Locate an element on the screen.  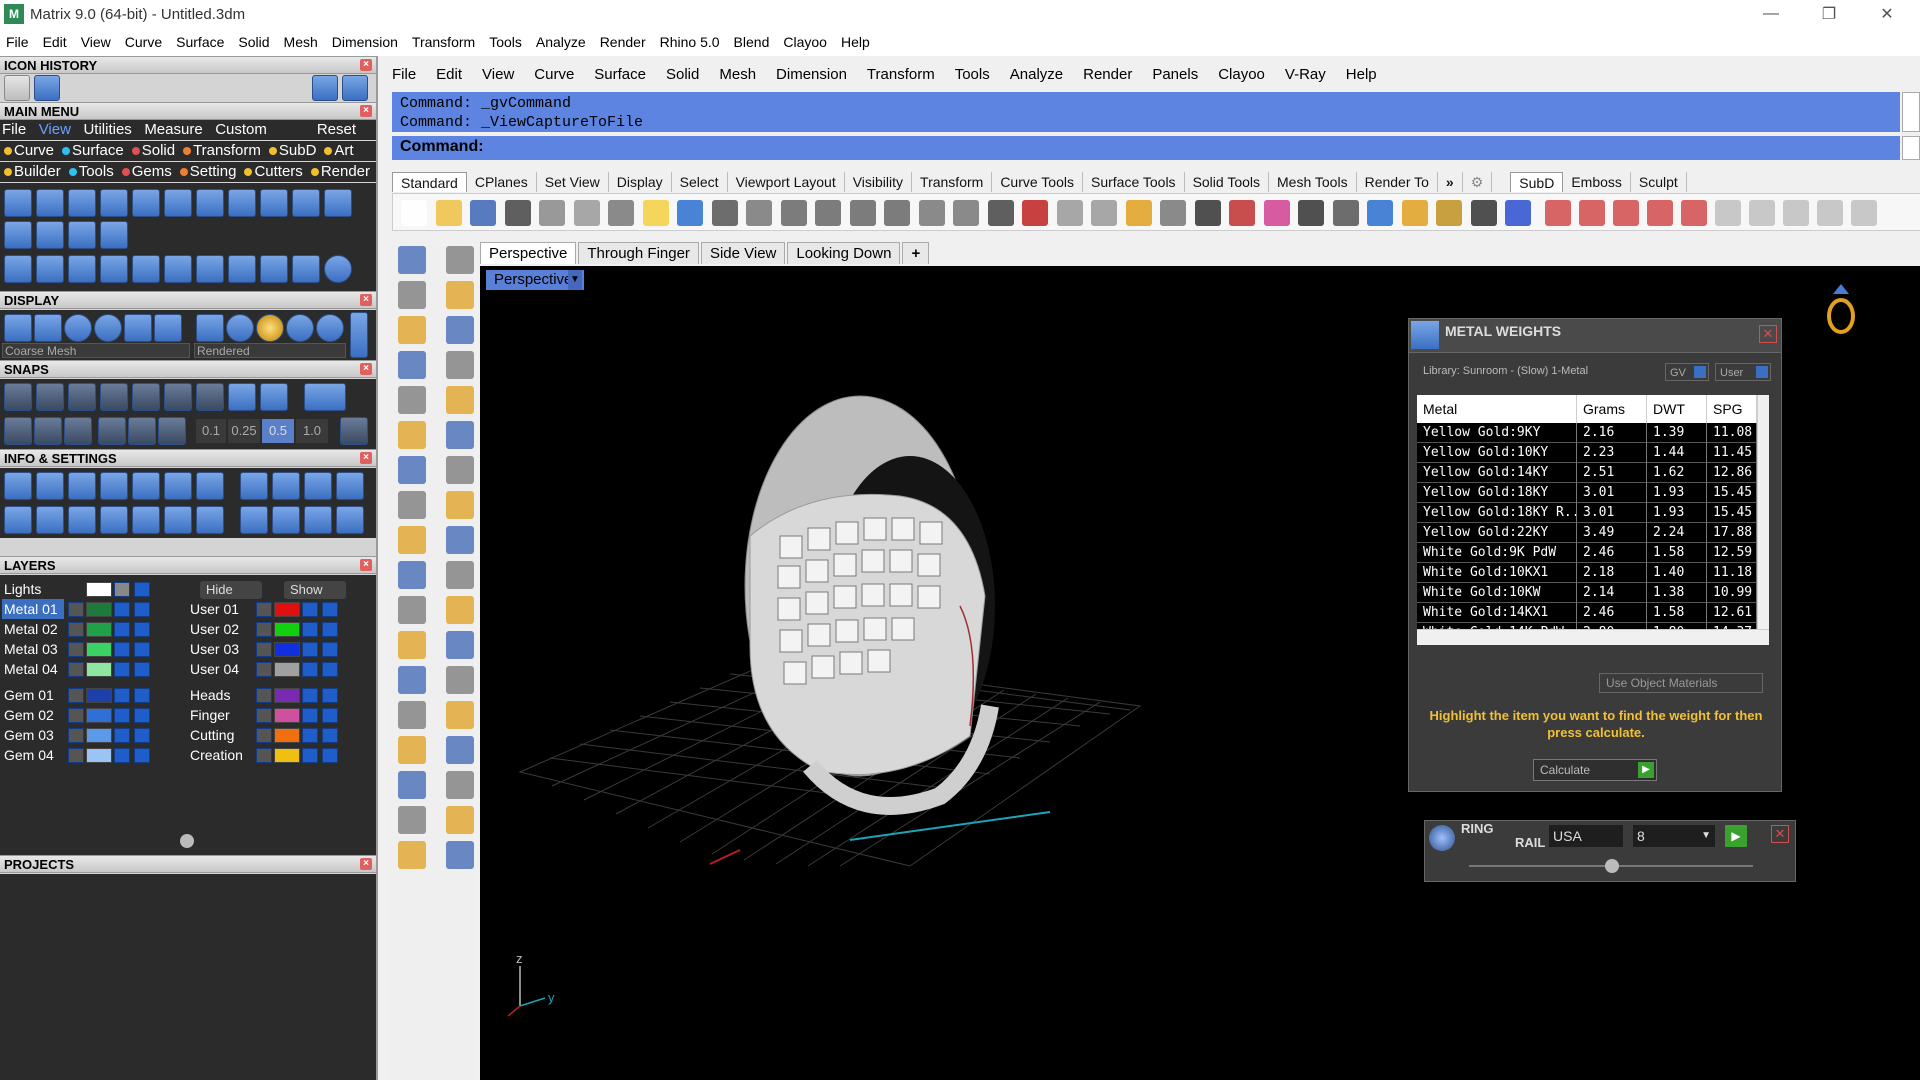
filter-icon is located at coordinates (146, 520).